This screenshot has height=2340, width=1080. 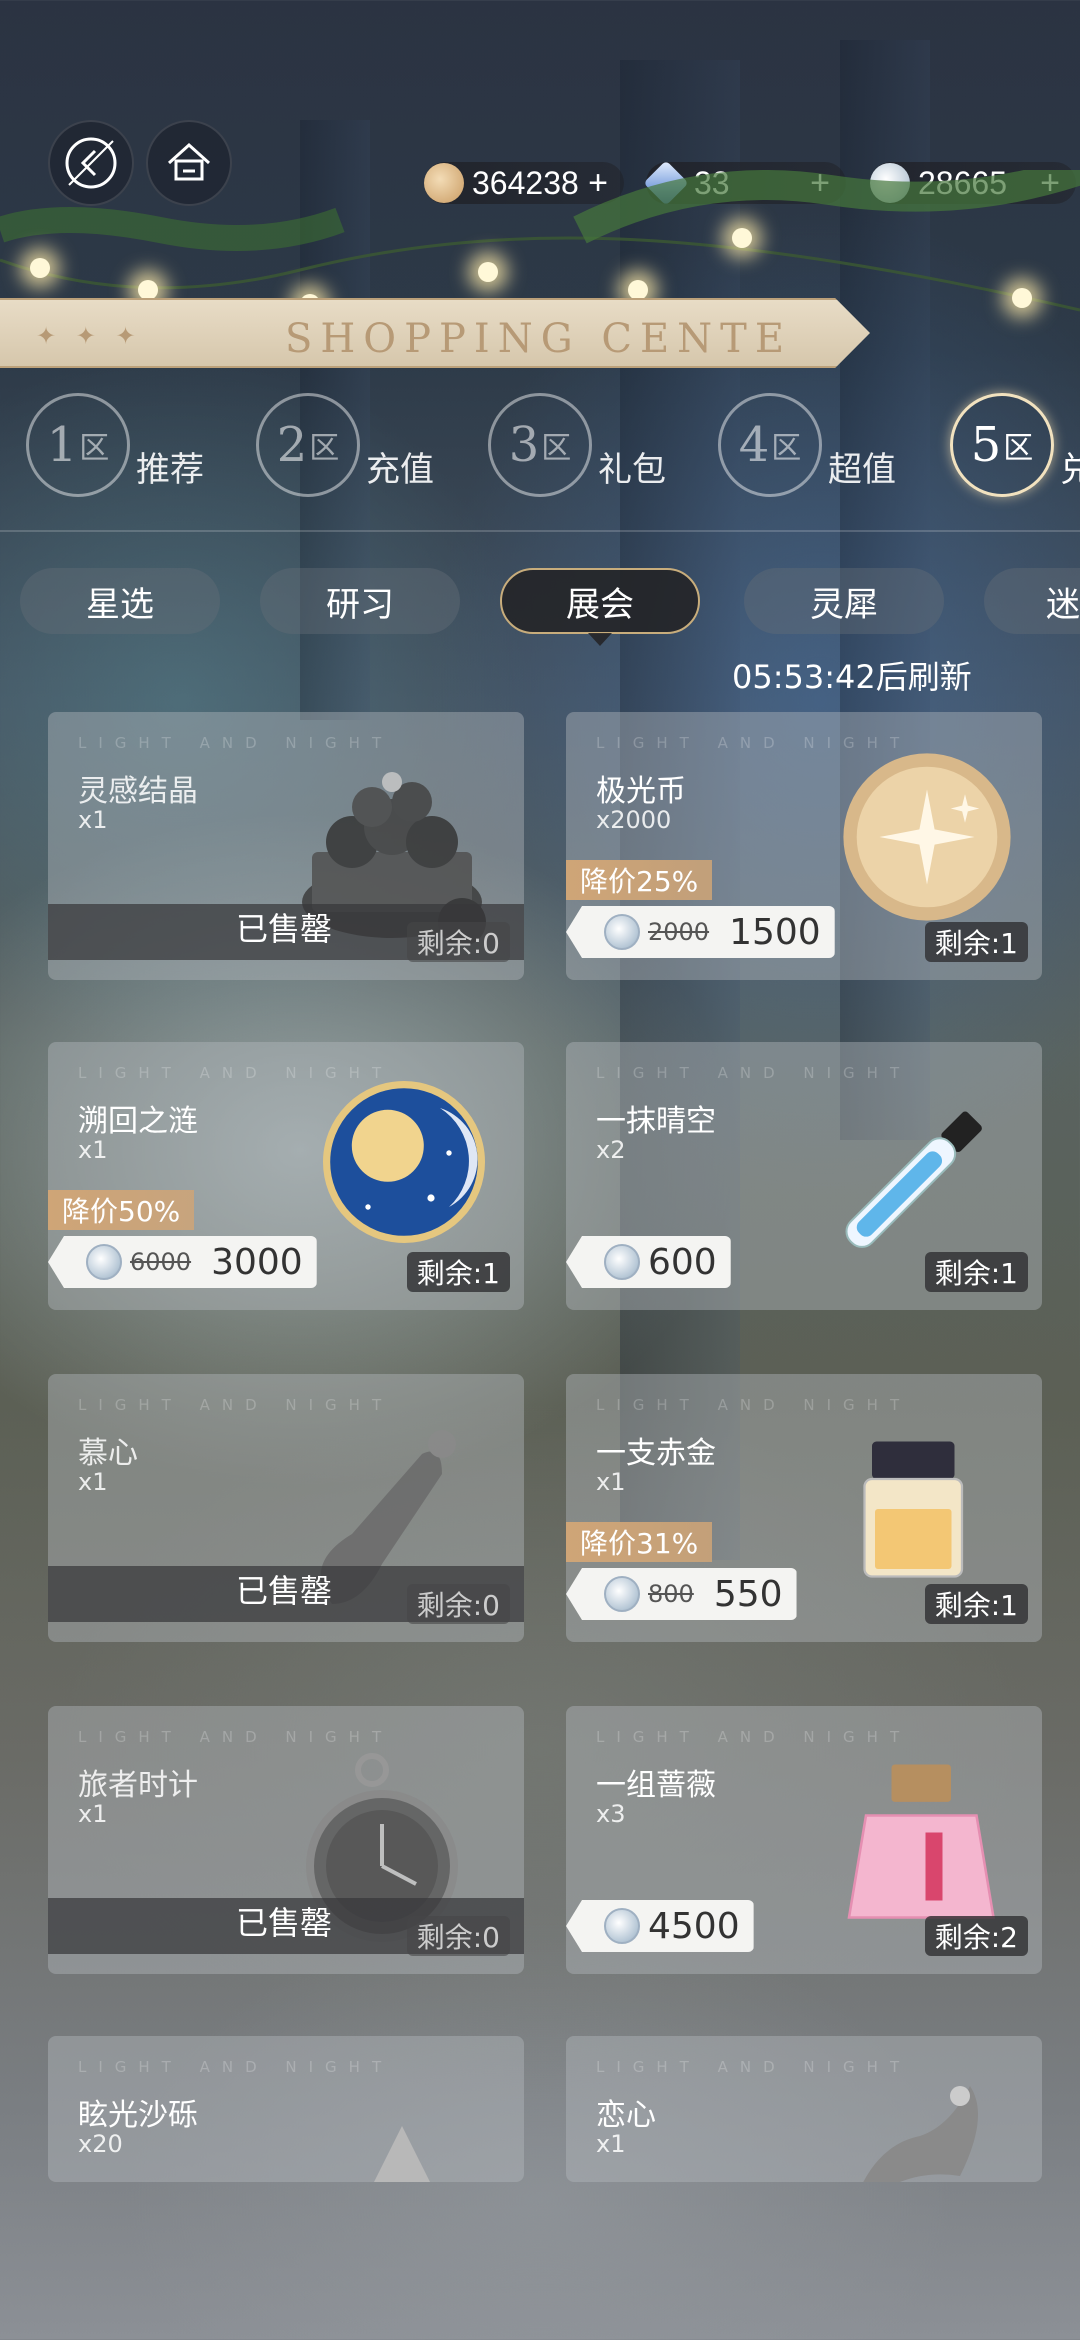 What do you see at coordinates (671, 1594) in the screenshot?
I see `original-price: 800` at bounding box center [671, 1594].